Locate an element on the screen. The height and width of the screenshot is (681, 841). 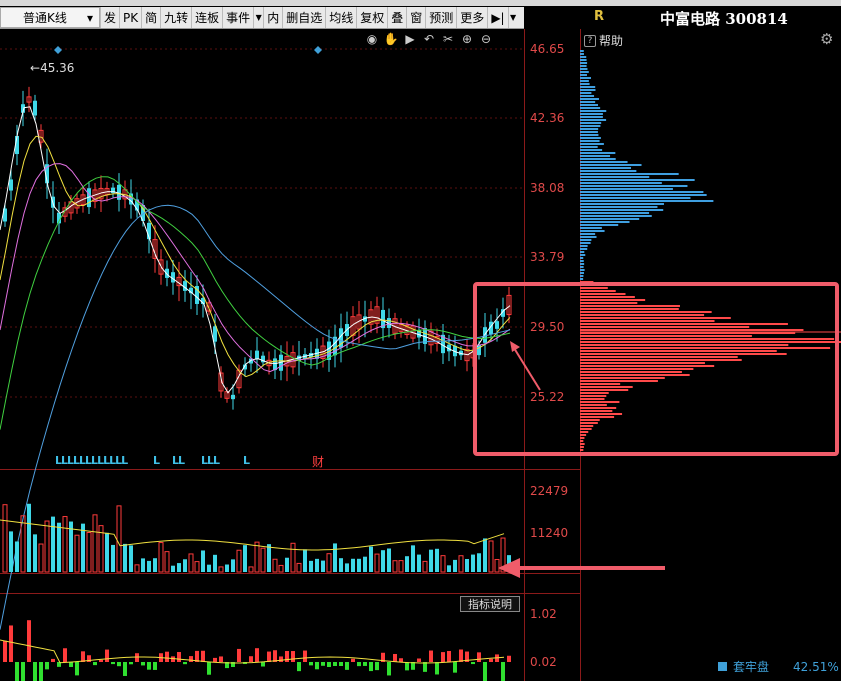
high-price-value: 45.36 is located at coordinates (57, 68).